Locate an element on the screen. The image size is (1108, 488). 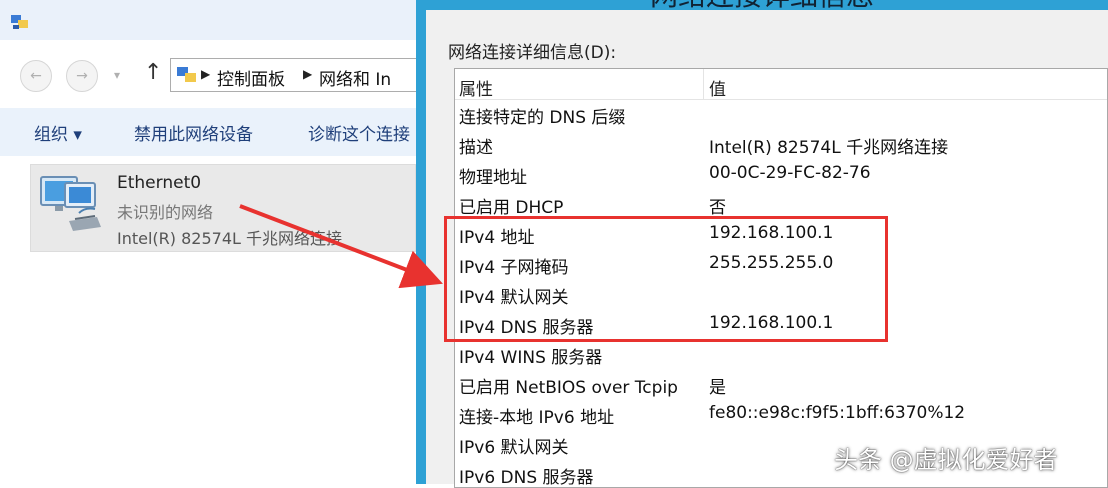
window-titlebar is located at coordinates (208, 20).